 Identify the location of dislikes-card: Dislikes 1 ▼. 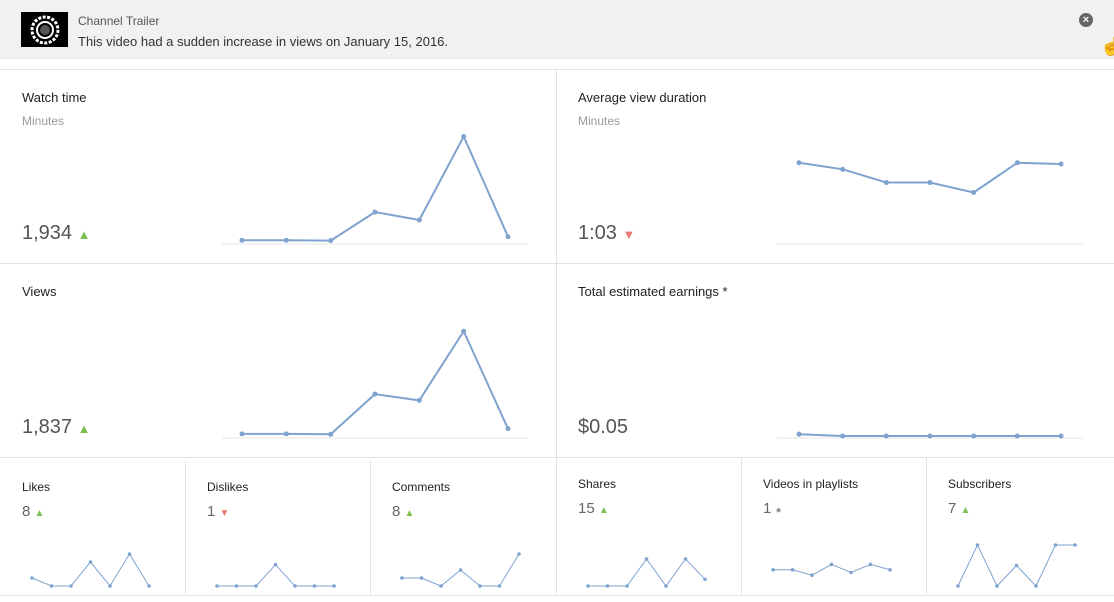
(277, 526).